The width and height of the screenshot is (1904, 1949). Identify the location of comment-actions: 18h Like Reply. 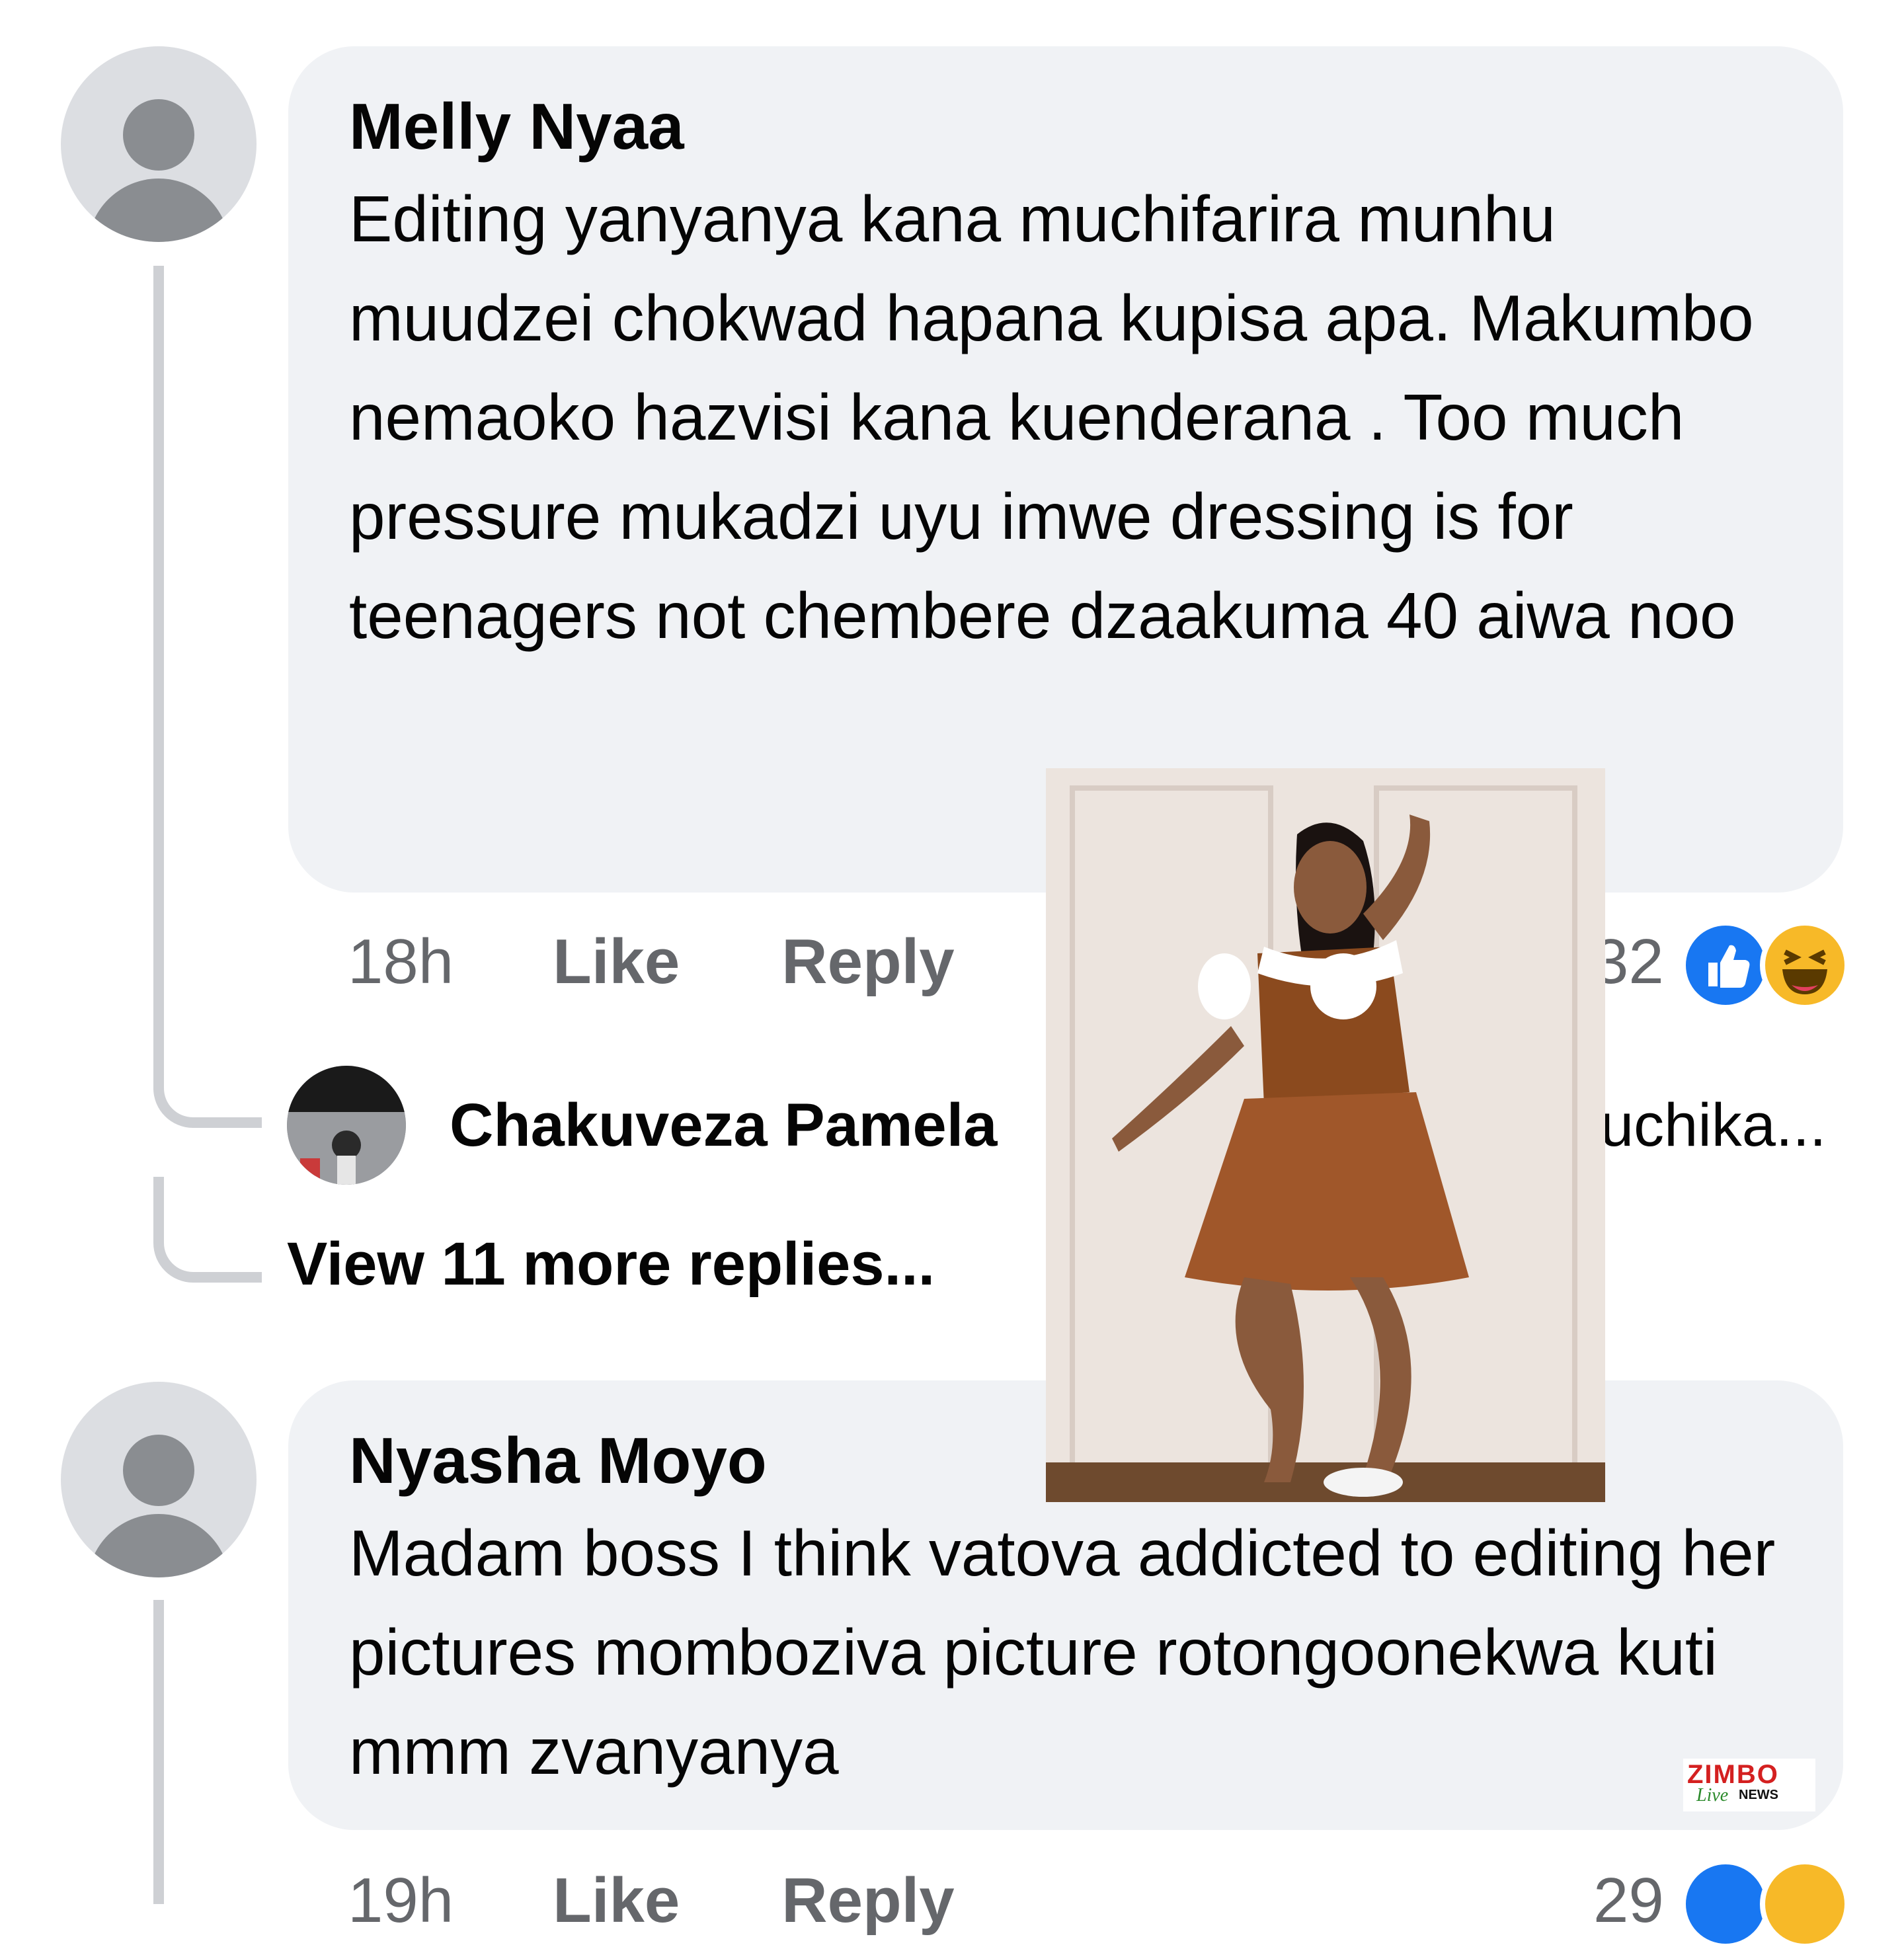
(702, 962).